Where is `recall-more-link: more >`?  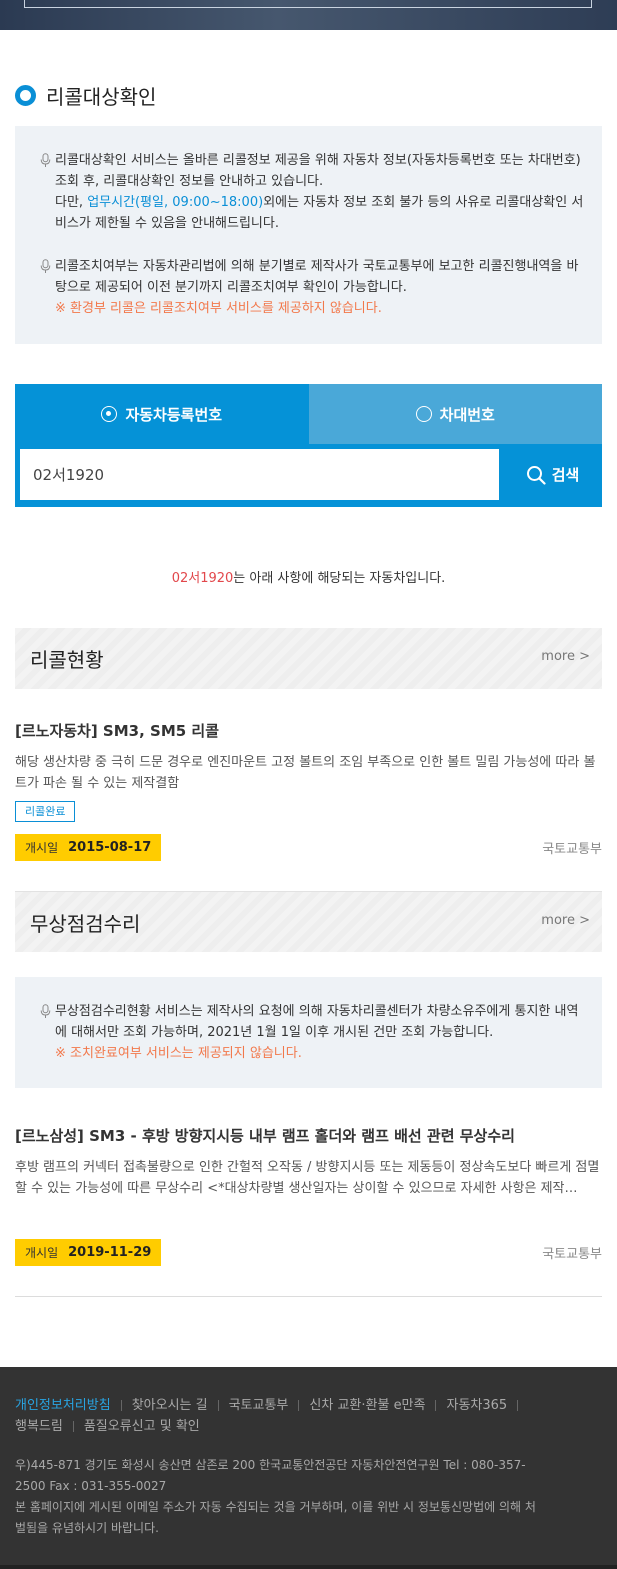 recall-more-link: more > is located at coordinates (565, 656).